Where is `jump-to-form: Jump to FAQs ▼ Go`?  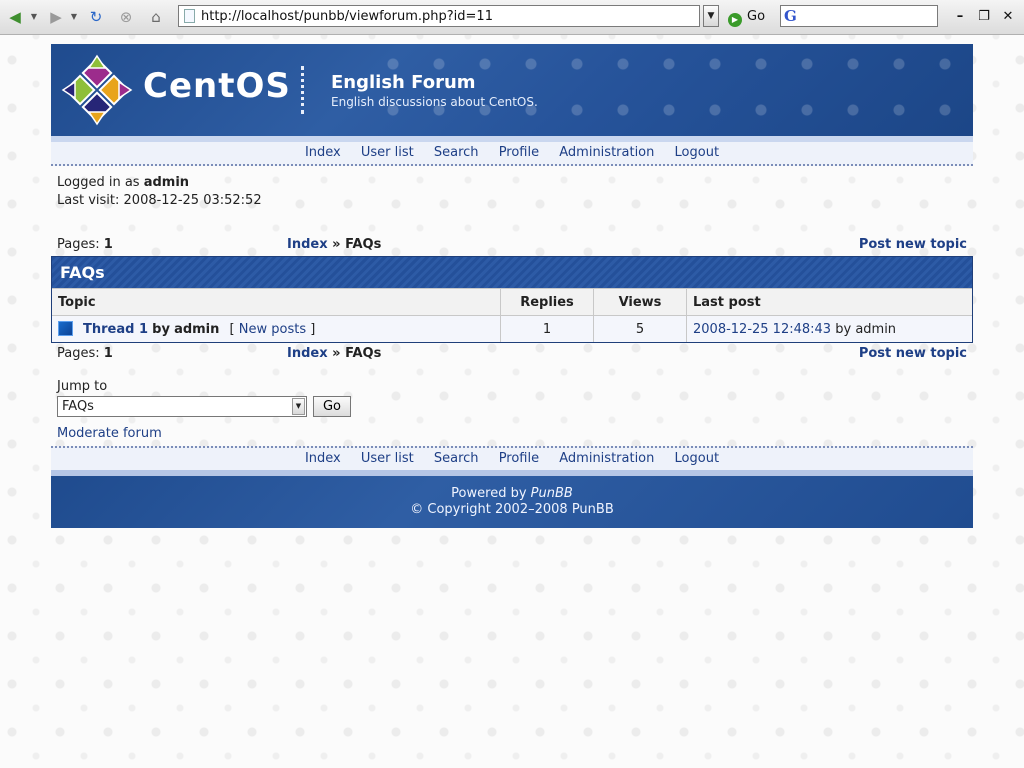 jump-to-form: Jump to FAQs ▼ Go is located at coordinates (512, 399).